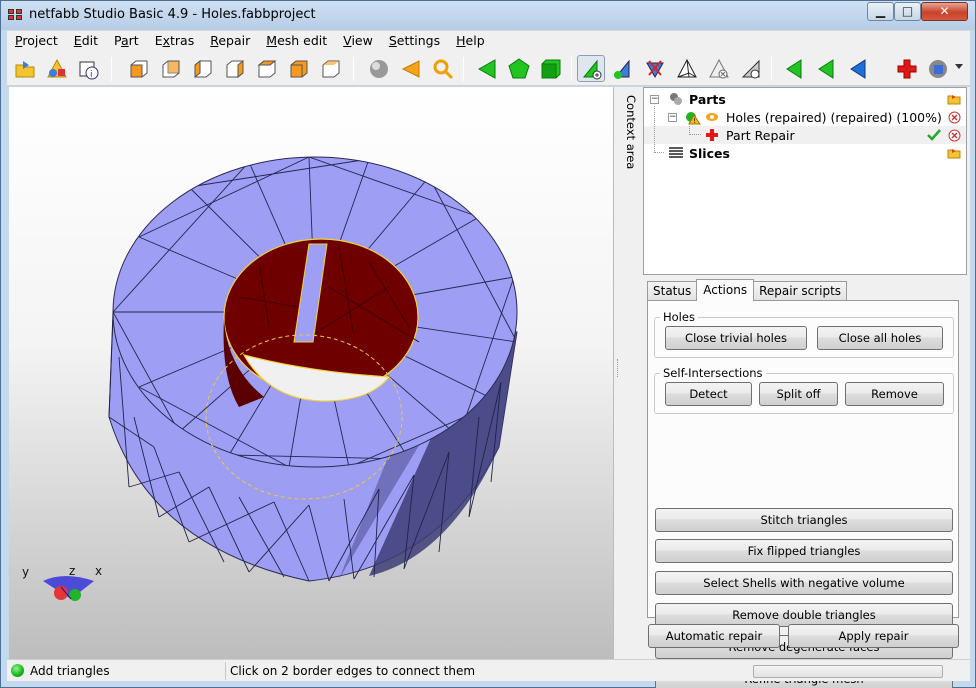 The height and width of the screenshot is (688, 976). I want to click on detect-button: Detect, so click(708, 394).